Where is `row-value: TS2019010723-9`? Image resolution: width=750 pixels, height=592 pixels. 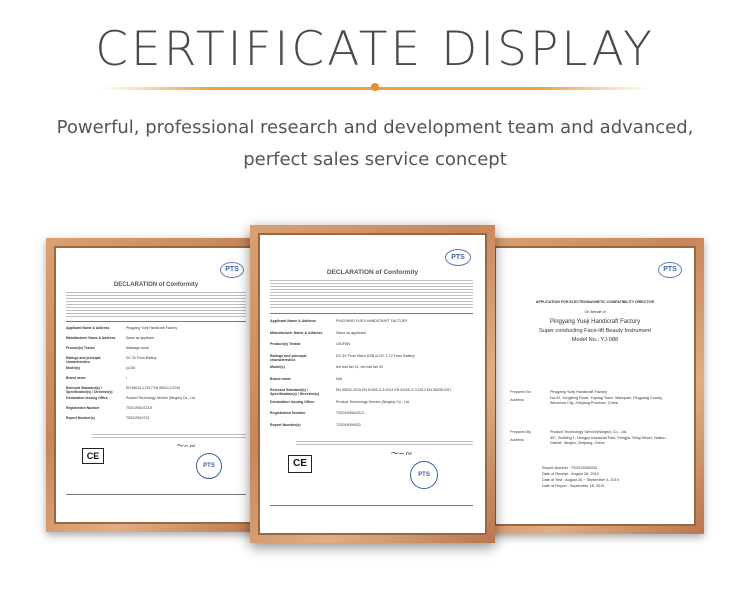
row-value: TS2019010723-9 is located at coordinates (139, 408).